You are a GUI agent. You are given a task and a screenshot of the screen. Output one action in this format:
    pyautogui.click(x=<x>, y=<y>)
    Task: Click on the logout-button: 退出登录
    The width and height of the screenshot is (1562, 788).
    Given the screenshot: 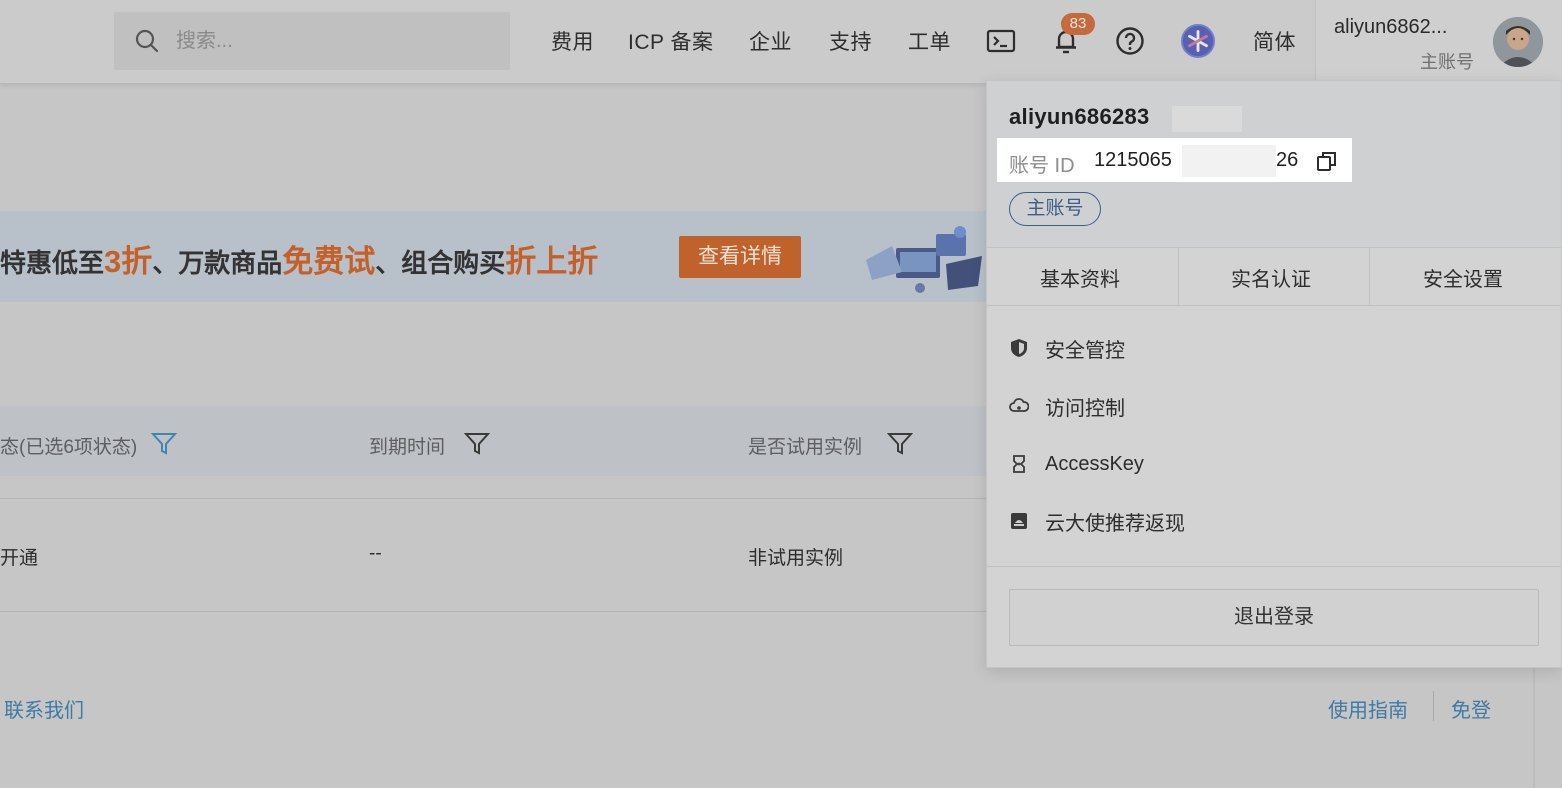 What is the action you would take?
    pyautogui.click(x=1274, y=617)
    